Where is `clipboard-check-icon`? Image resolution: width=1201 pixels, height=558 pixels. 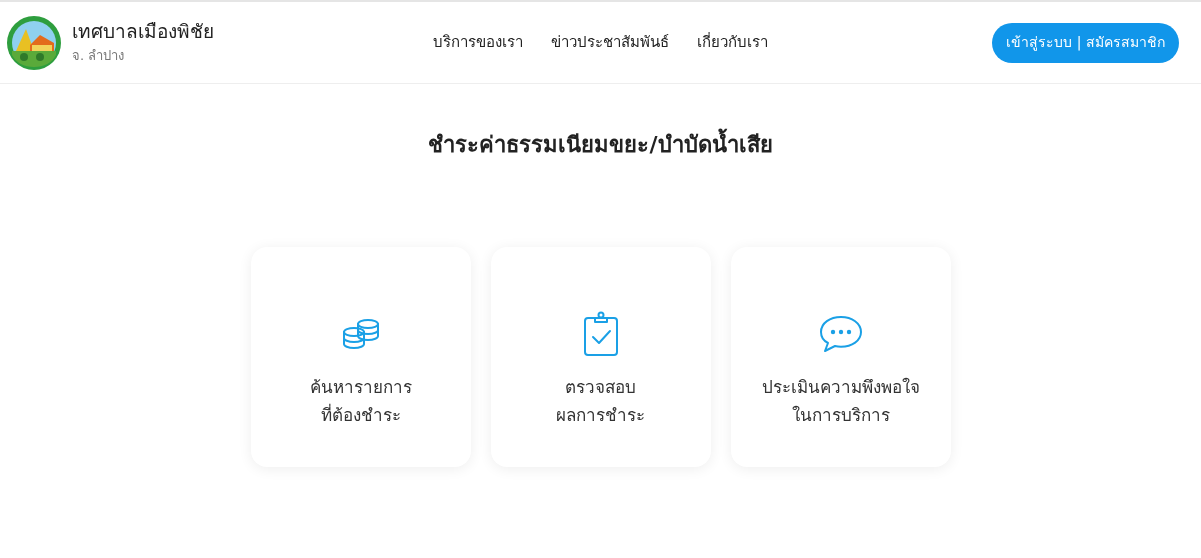 clipboard-check-icon is located at coordinates (600, 334).